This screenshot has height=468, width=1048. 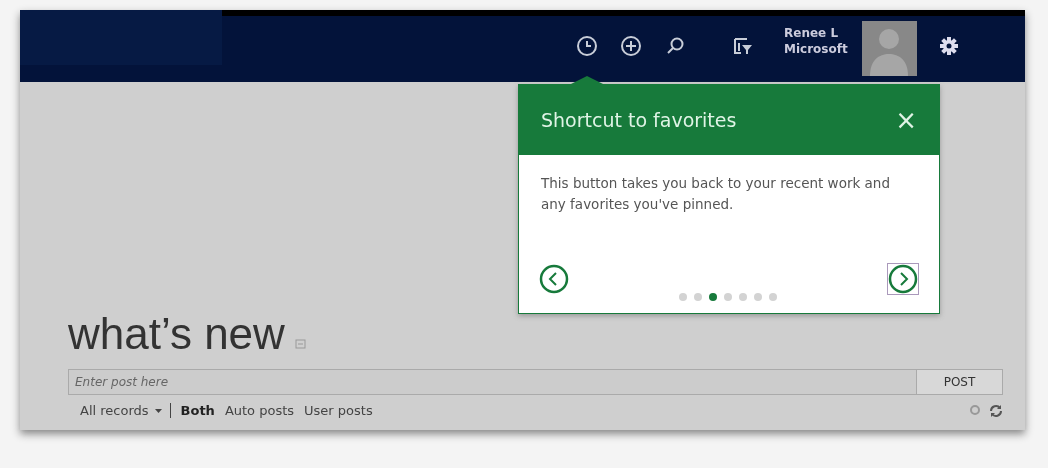 What do you see at coordinates (715, 194) in the screenshot?
I see `popup-text: This button takes you back to your recent work and any favorites you've pinned.` at bounding box center [715, 194].